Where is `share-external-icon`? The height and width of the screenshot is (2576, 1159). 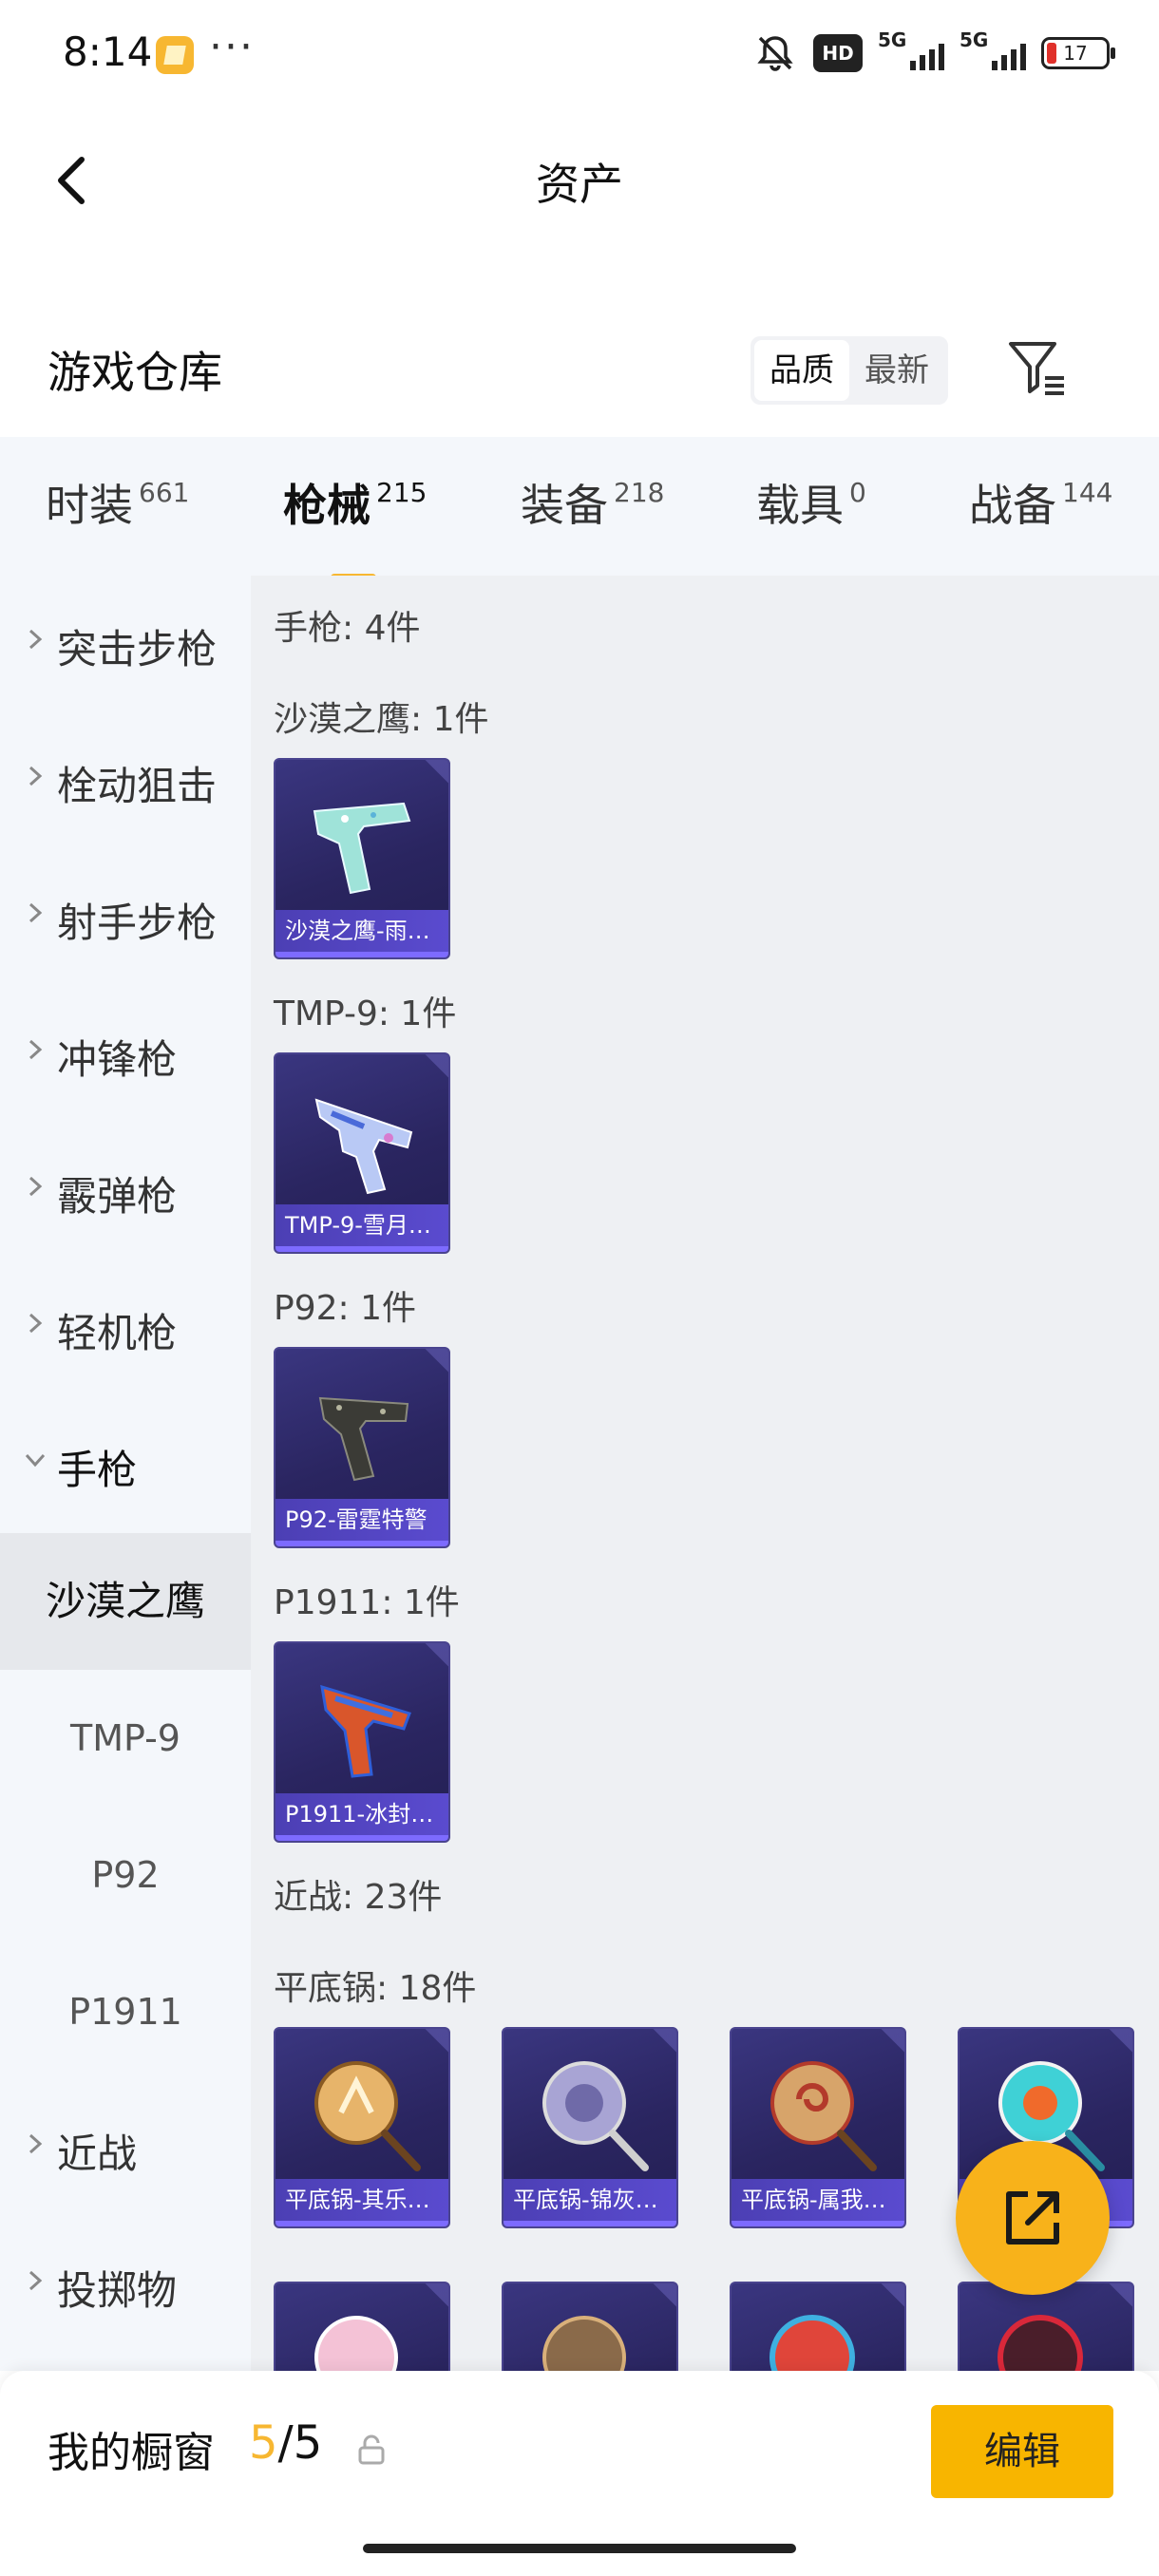 share-external-icon is located at coordinates (1032, 2218).